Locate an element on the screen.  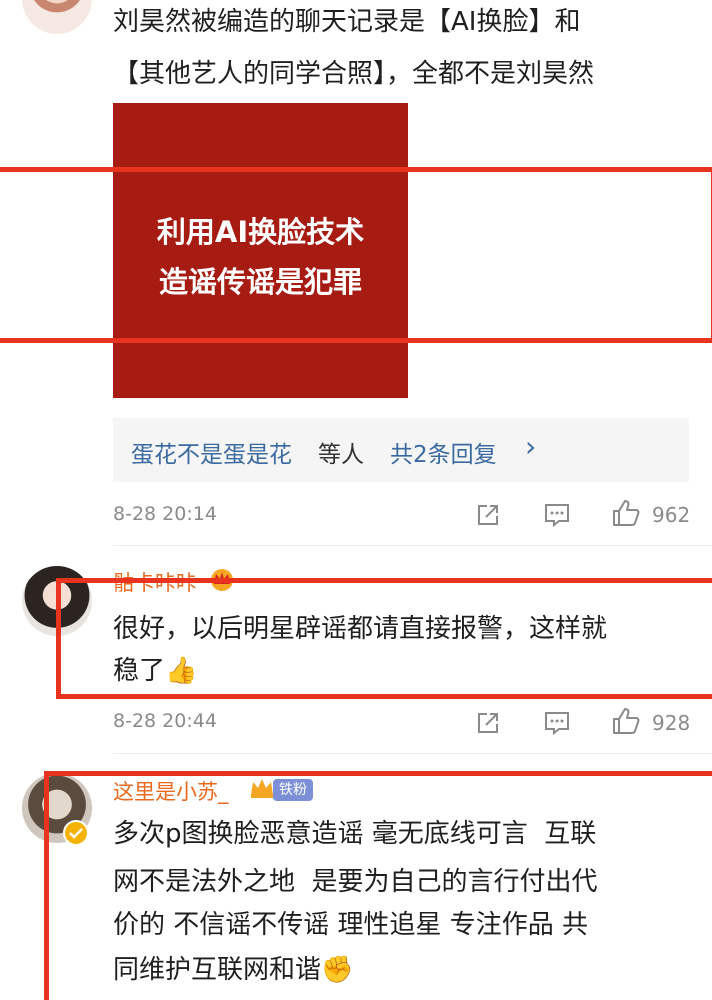
avatar is located at coordinates (57, 17).